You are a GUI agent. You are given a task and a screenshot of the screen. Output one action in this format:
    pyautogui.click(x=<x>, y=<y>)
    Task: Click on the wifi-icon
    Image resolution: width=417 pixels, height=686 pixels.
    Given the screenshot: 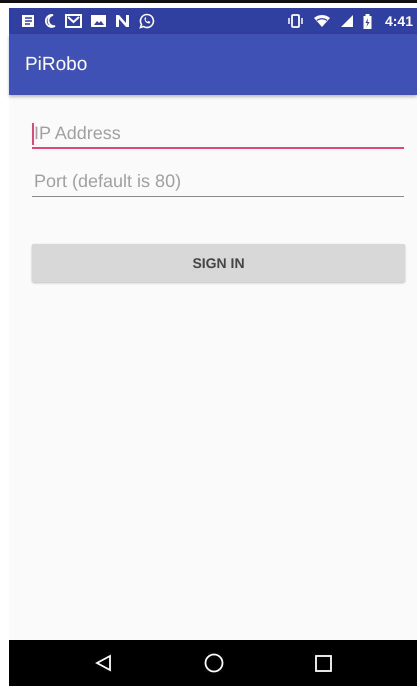 What is the action you would take?
    pyautogui.click(x=321, y=21)
    